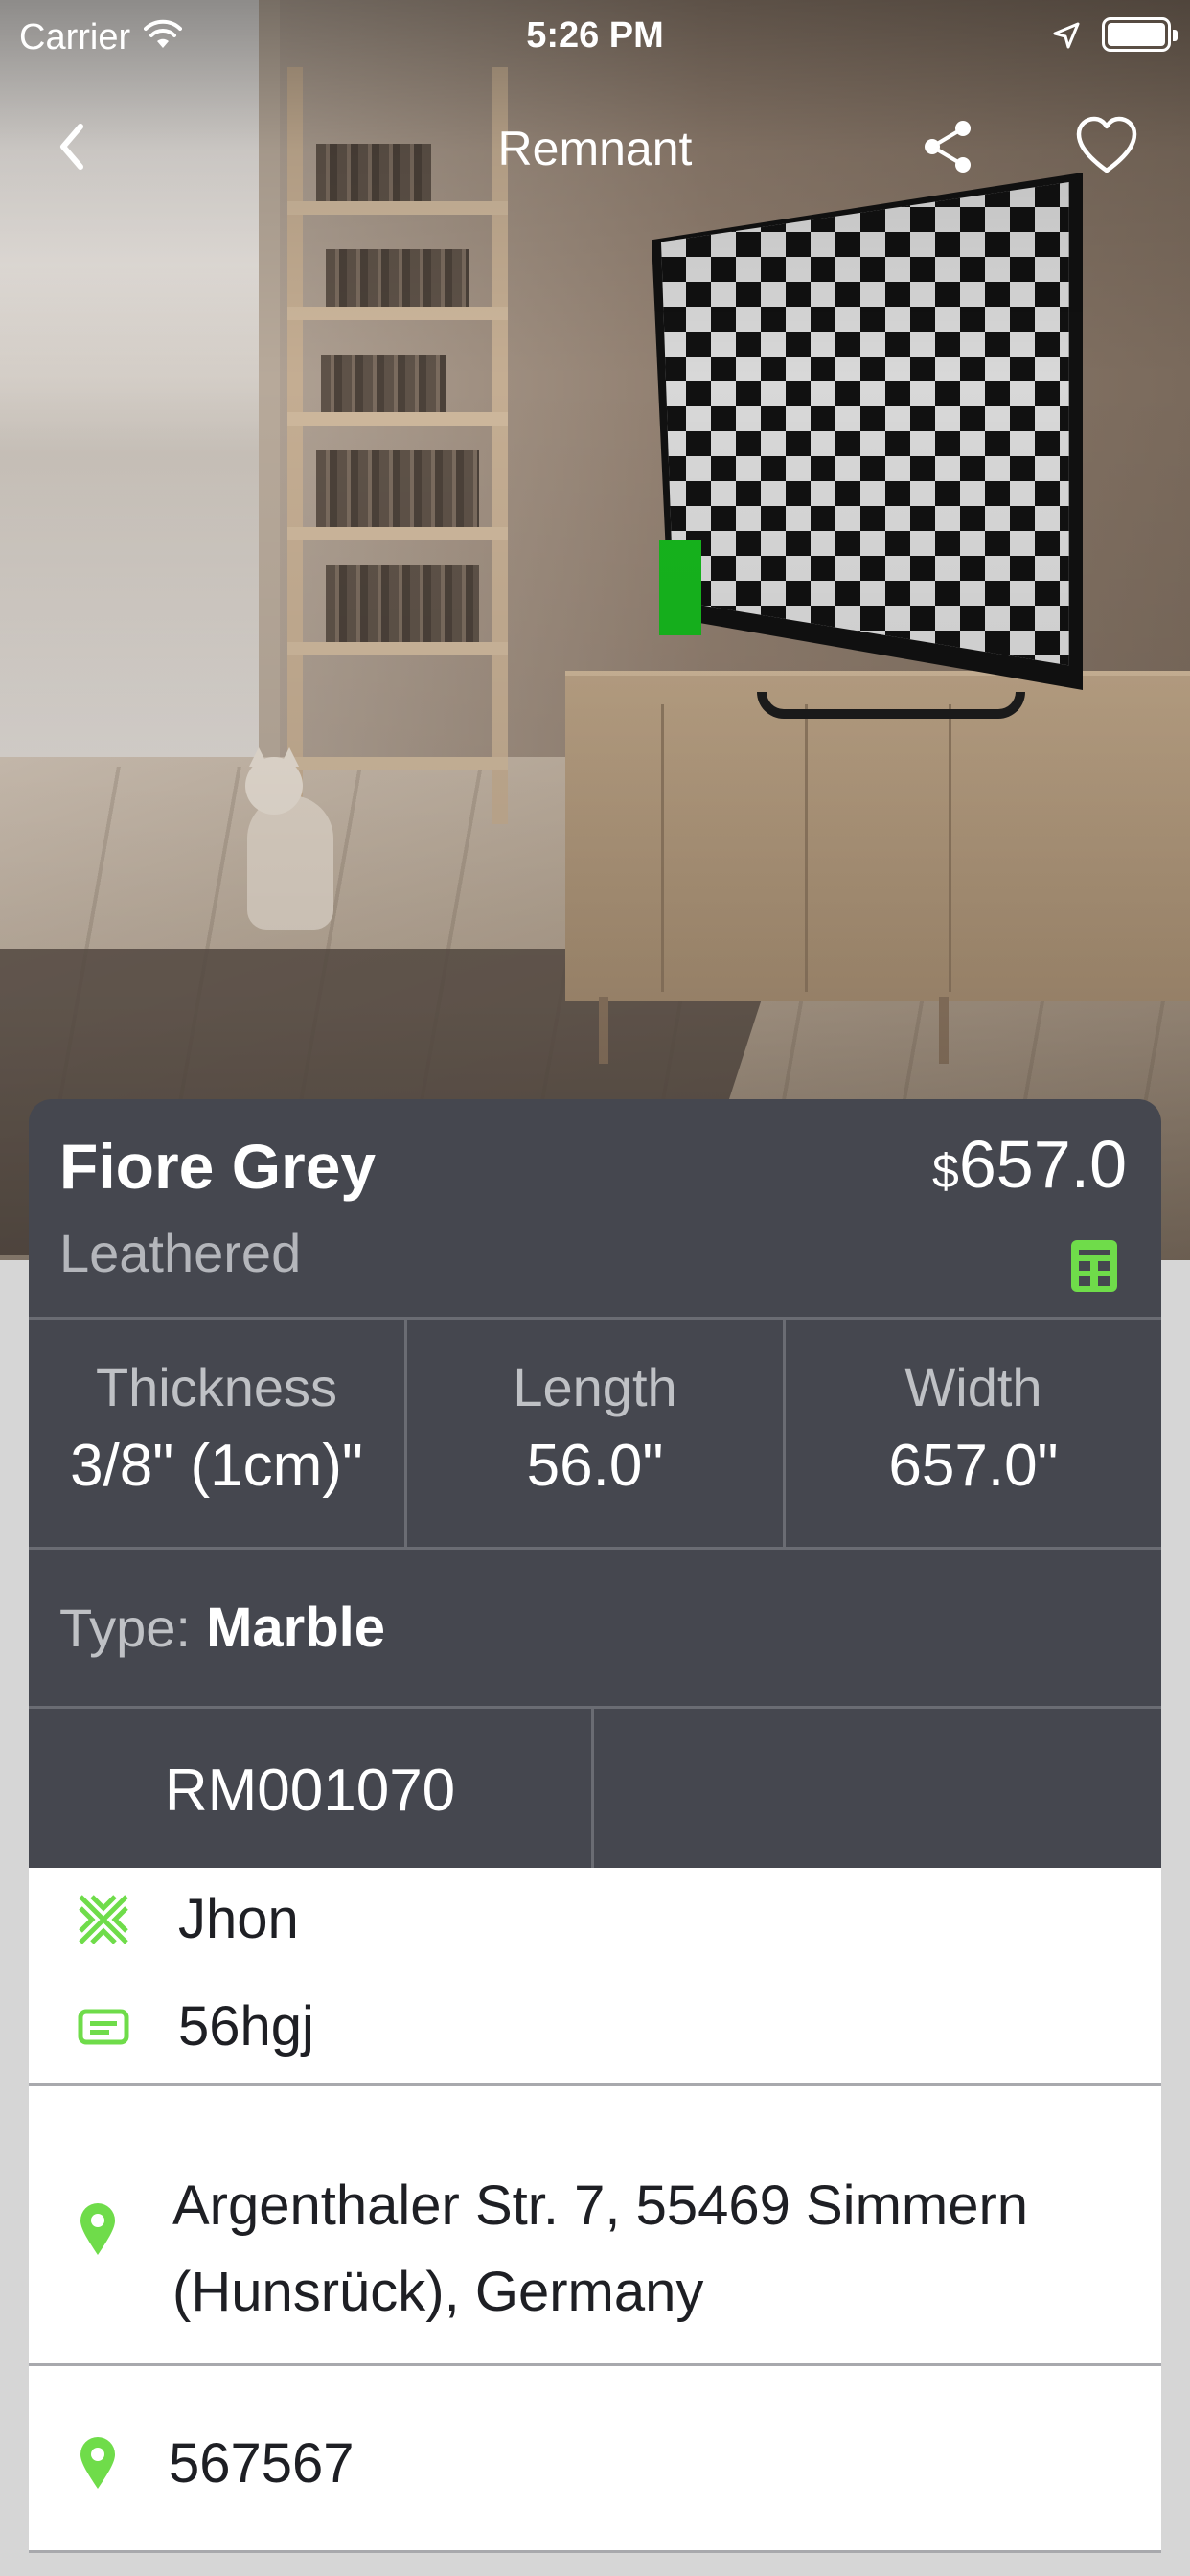 The image size is (1190, 2576). Describe the element at coordinates (1094, 1266) in the screenshot. I see `grid-icon` at that location.